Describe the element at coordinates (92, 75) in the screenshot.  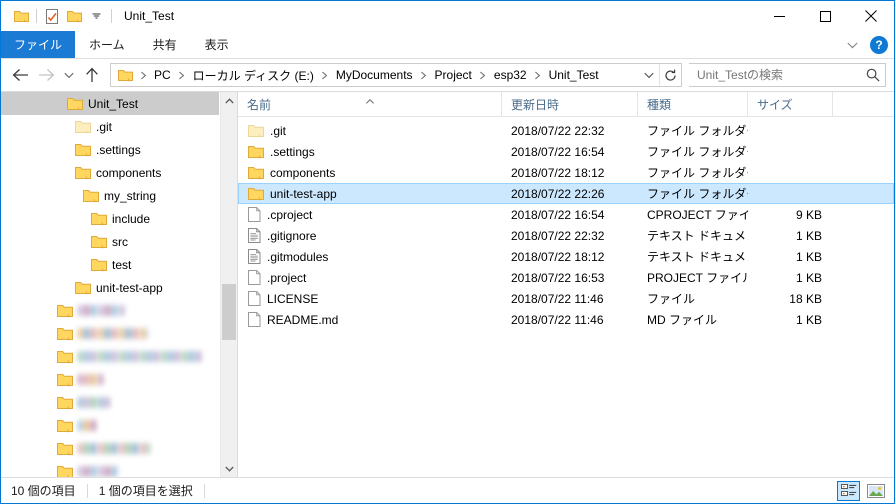
I see `up-button` at that location.